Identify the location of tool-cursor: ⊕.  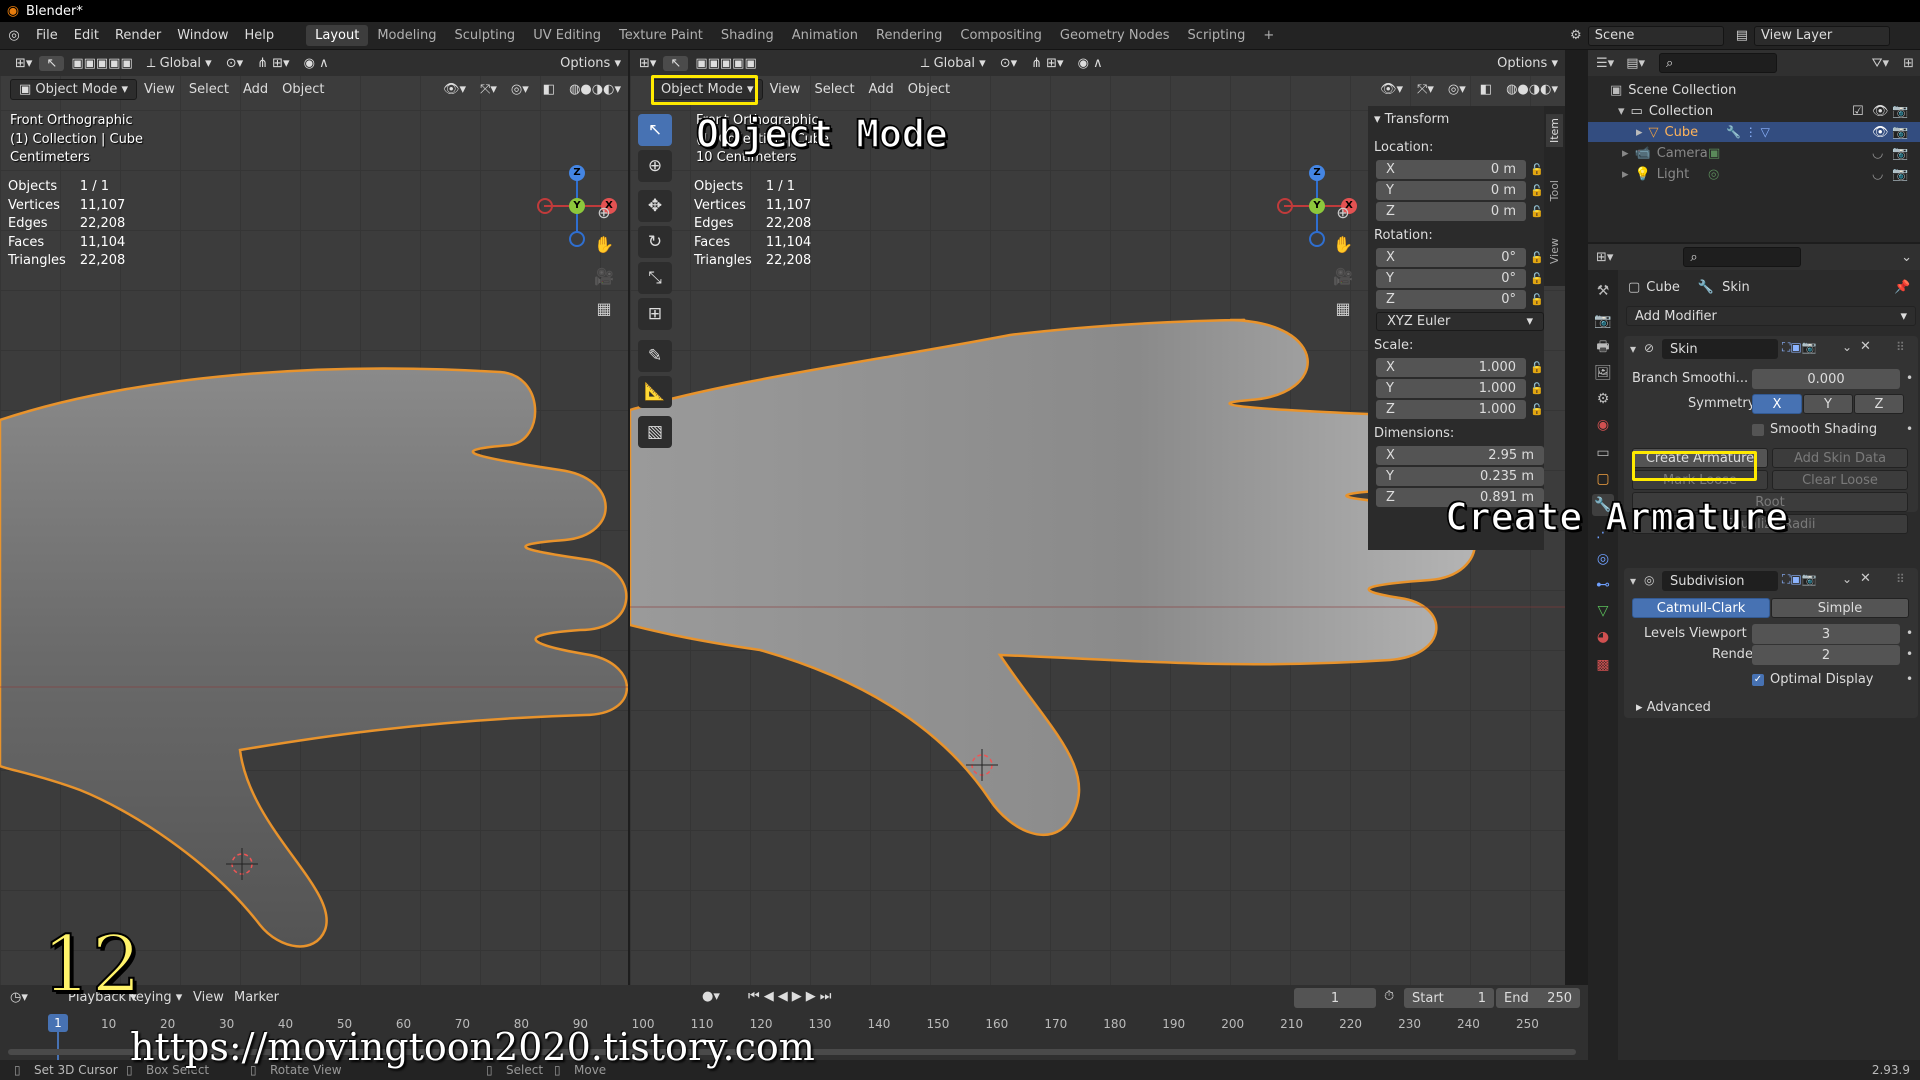
(655, 166).